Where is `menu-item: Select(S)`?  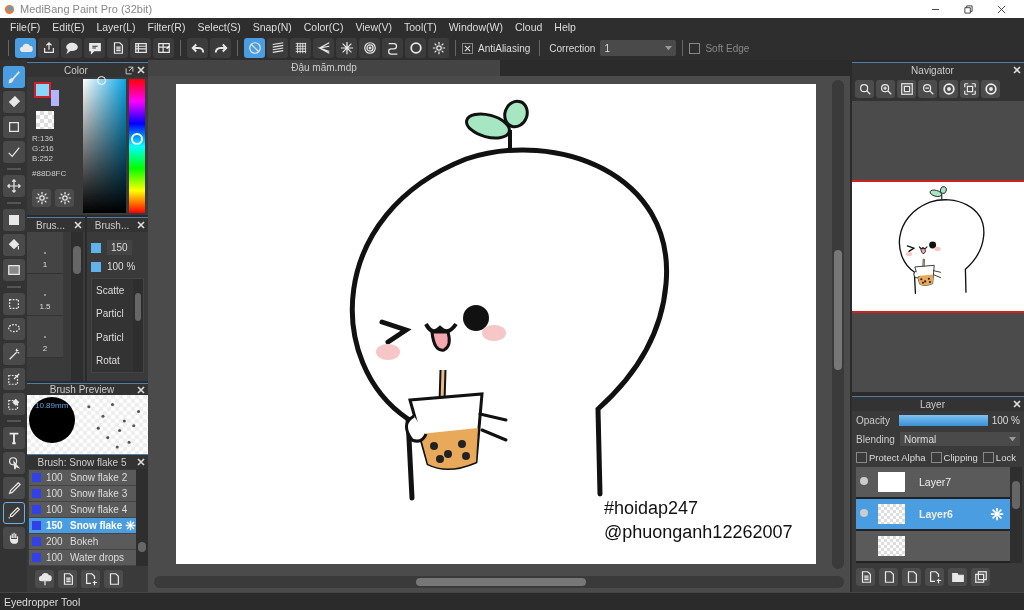
menu-item: Select(S) is located at coordinates (219, 27).